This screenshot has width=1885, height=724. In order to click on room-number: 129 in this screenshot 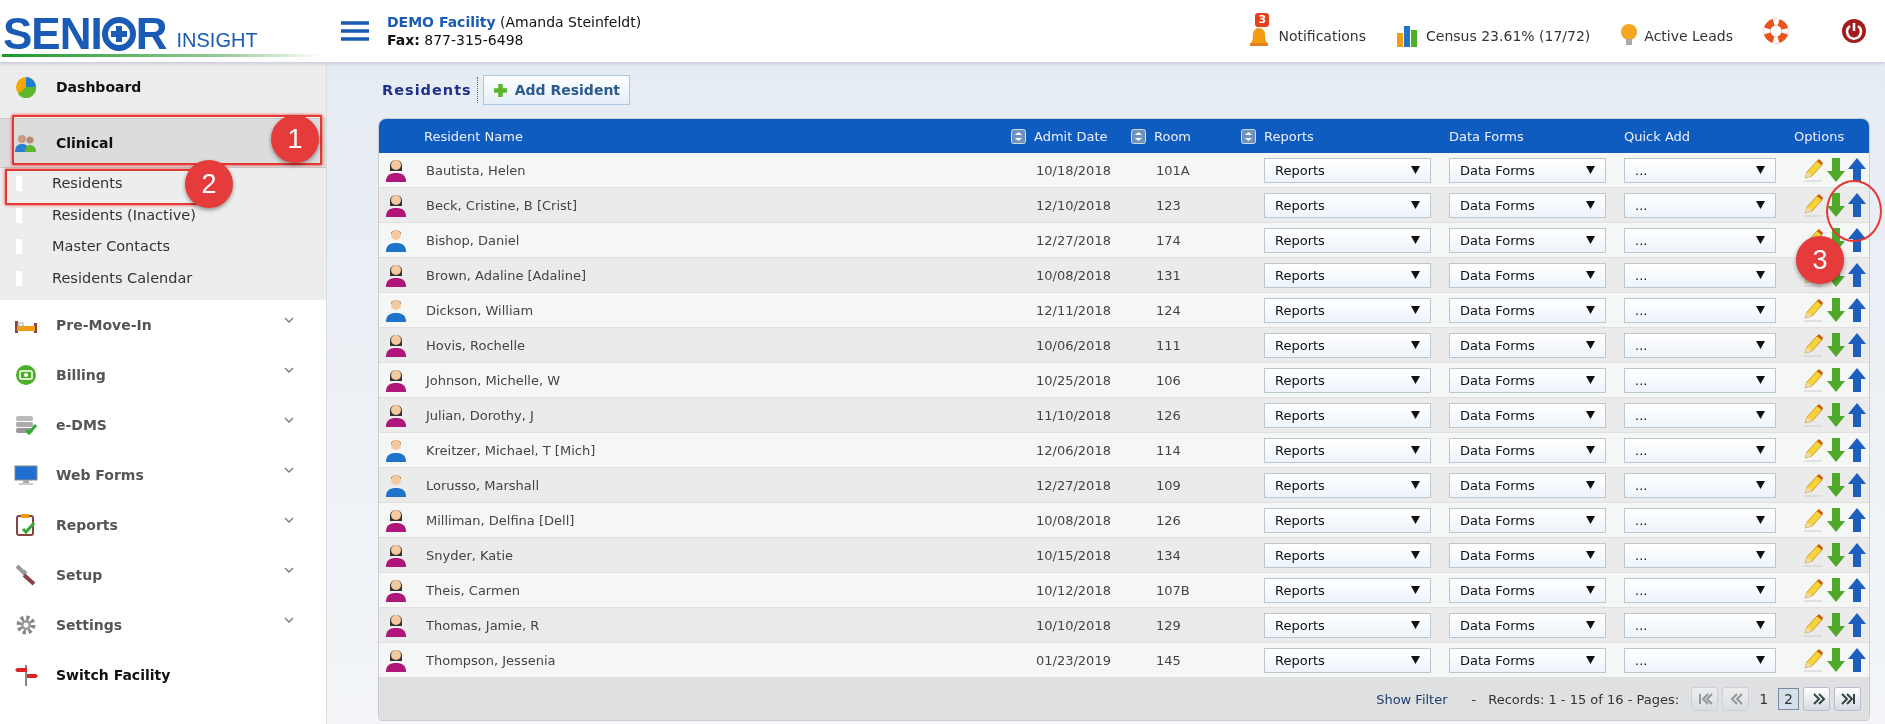, I will do `click(1168, 625)`.